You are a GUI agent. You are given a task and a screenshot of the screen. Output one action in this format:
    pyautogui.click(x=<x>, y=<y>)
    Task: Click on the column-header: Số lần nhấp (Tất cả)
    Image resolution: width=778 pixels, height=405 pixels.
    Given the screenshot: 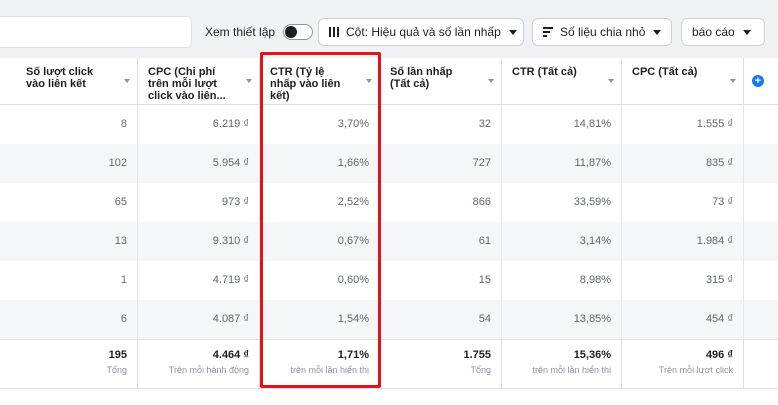 What is the action you would take?
    pyautogui.click(x=441, y=81)
    